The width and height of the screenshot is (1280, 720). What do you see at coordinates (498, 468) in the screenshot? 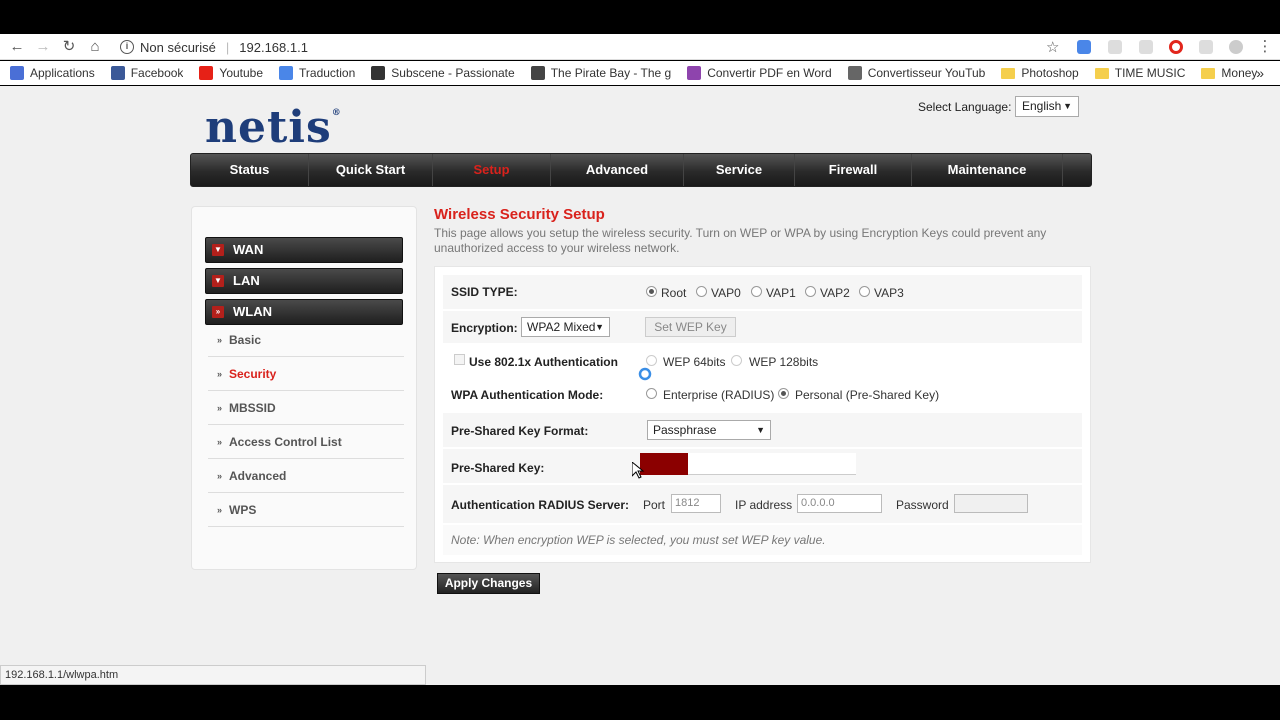
I see `psk-label: Pre-Shared Key:` at bounding box center [498, 468].